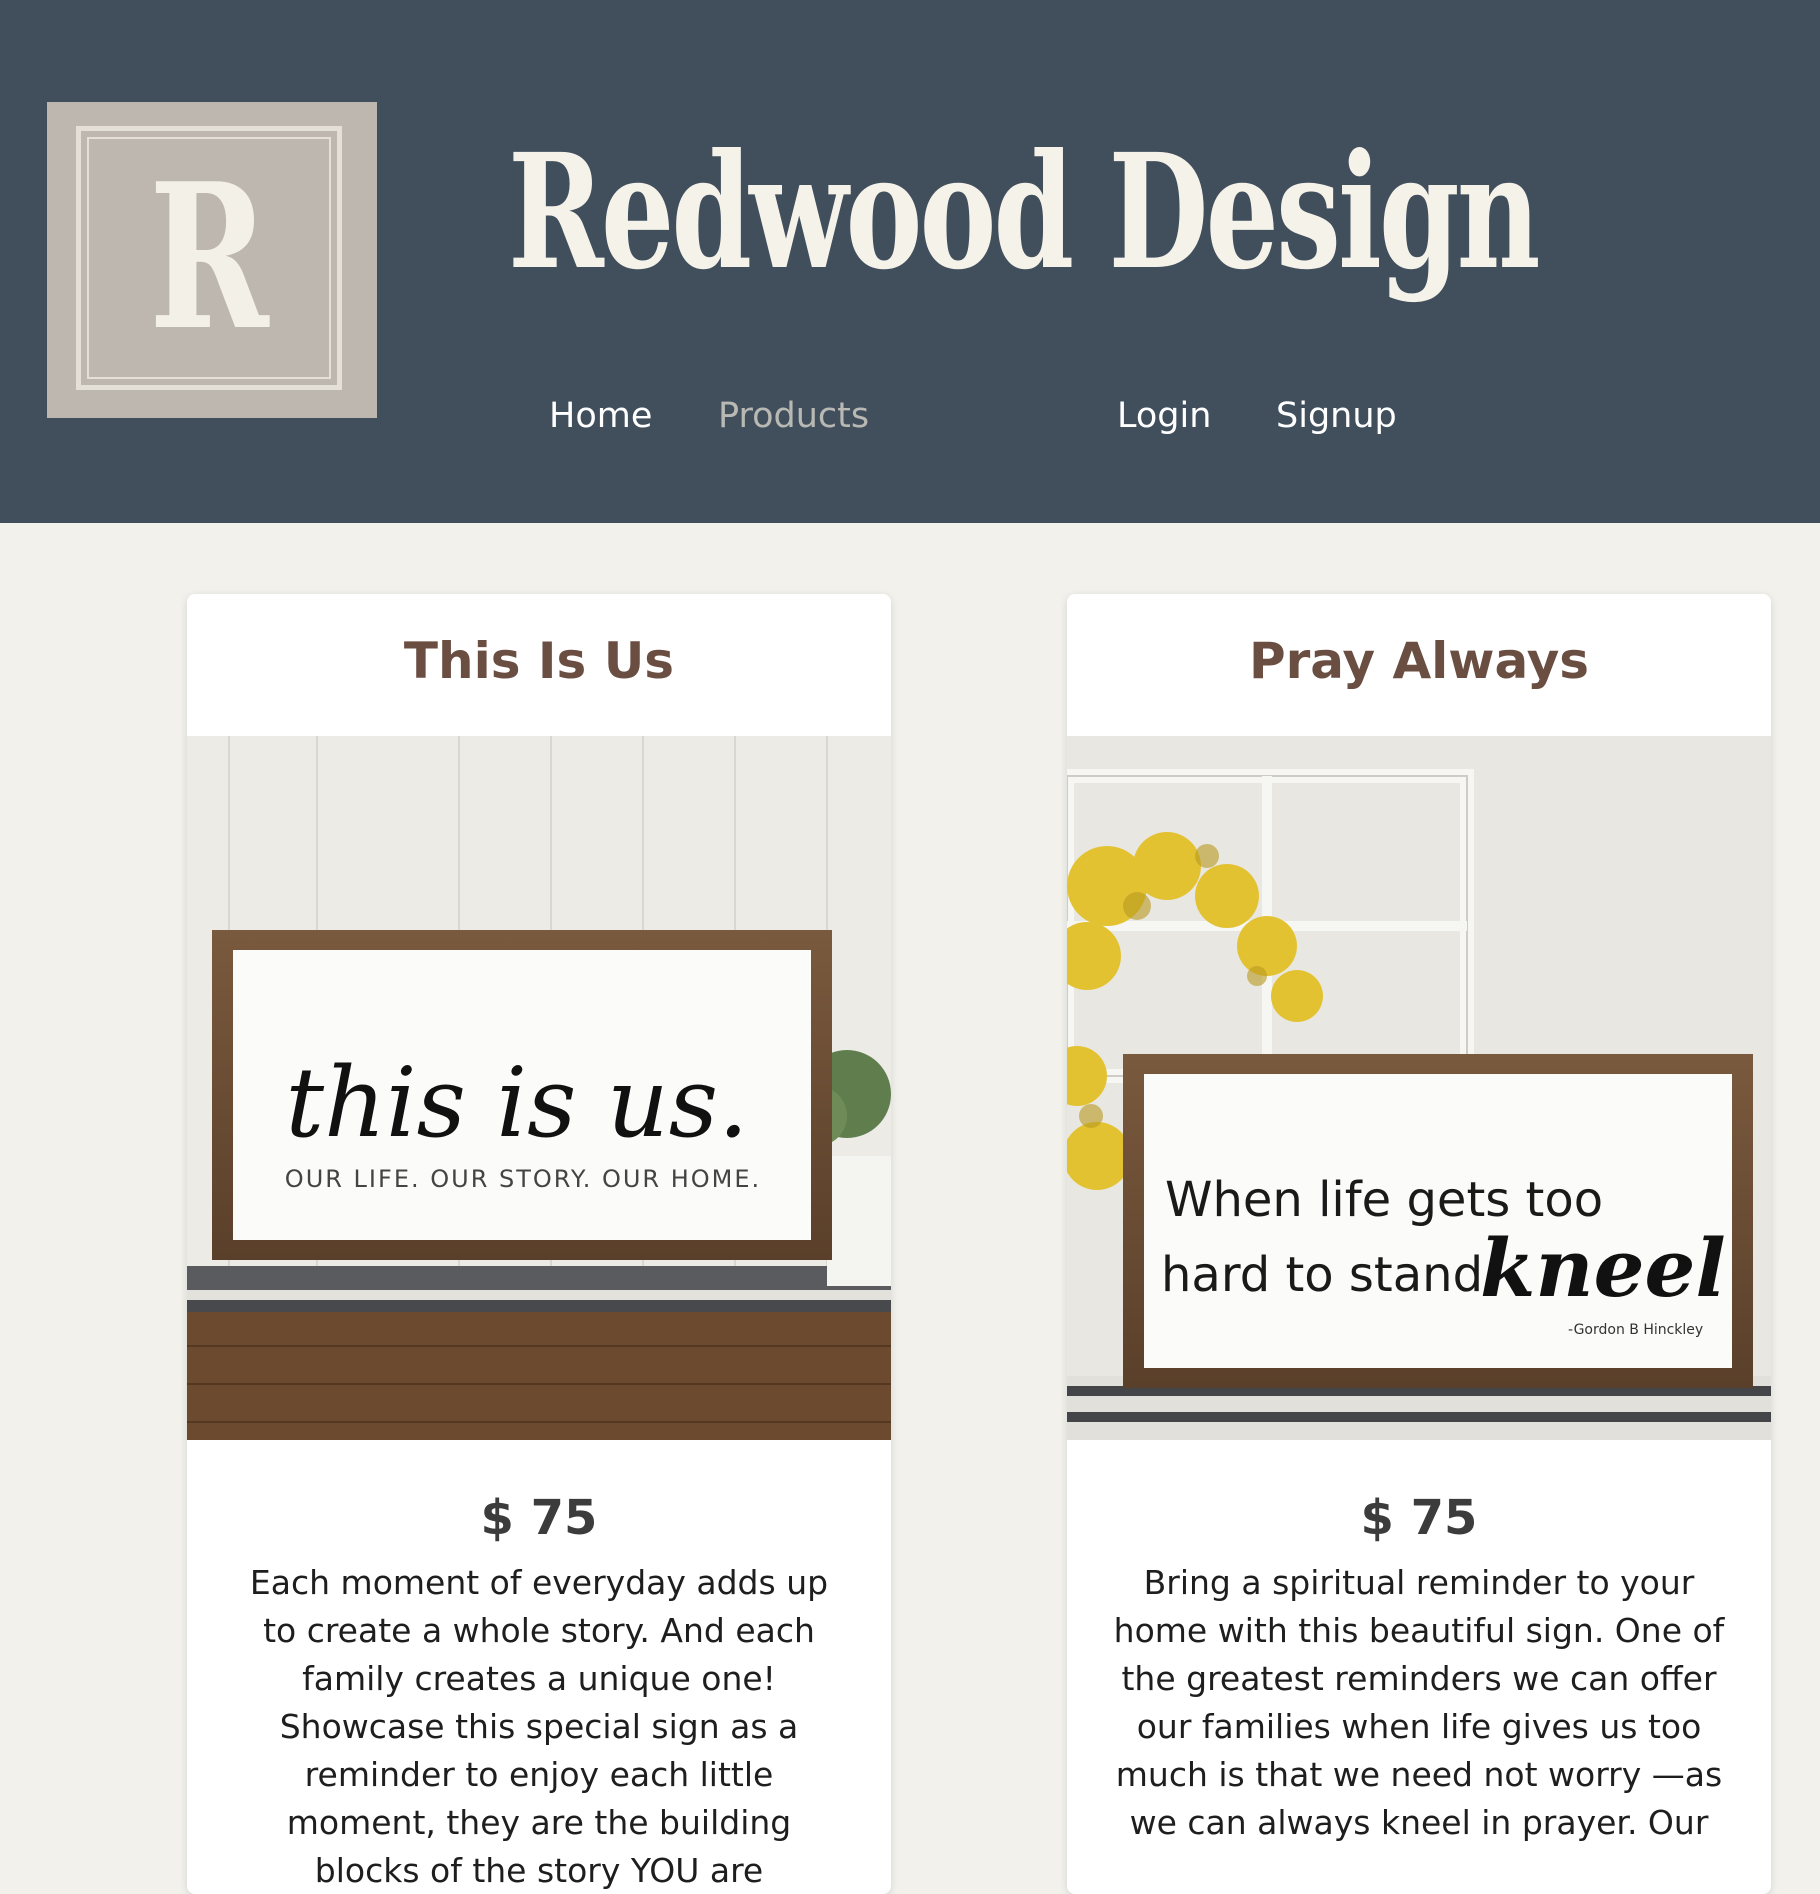  What do you see at coordinates (1164, 416) in the screenshot?
I see `nav-login-link: Login` at bounding box center [1164, 416].